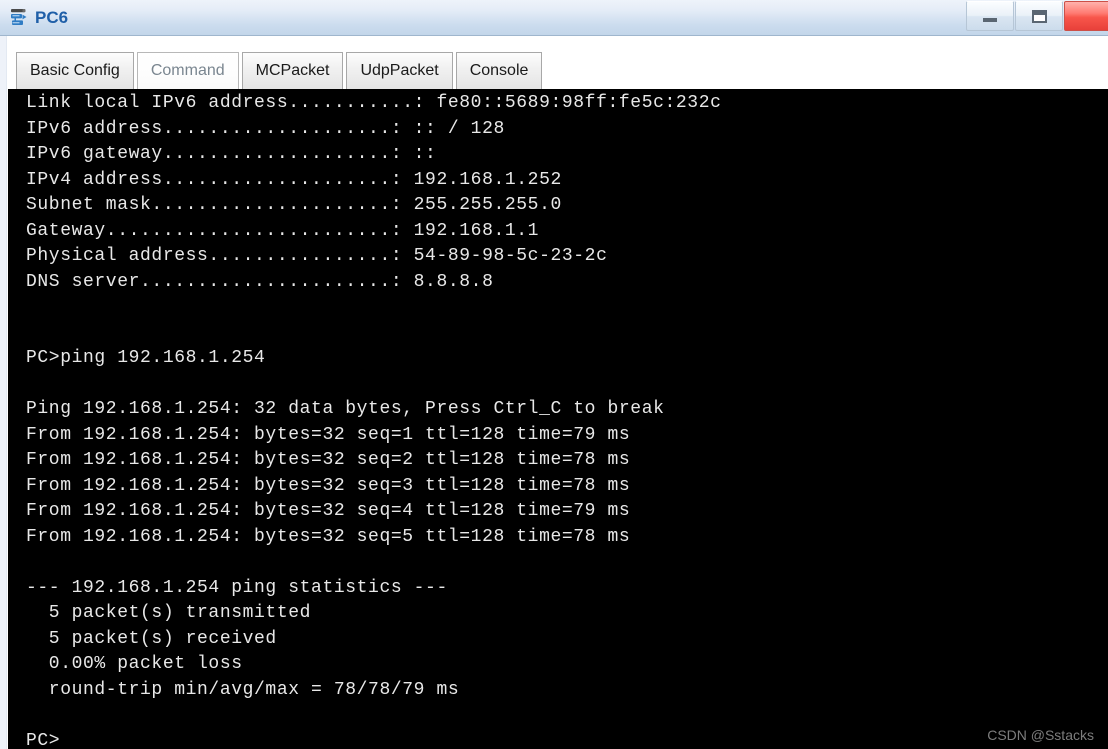  Describe the element at coordinates (554, 18) in the screenshot. I see `title-bar: PC6` at that location.